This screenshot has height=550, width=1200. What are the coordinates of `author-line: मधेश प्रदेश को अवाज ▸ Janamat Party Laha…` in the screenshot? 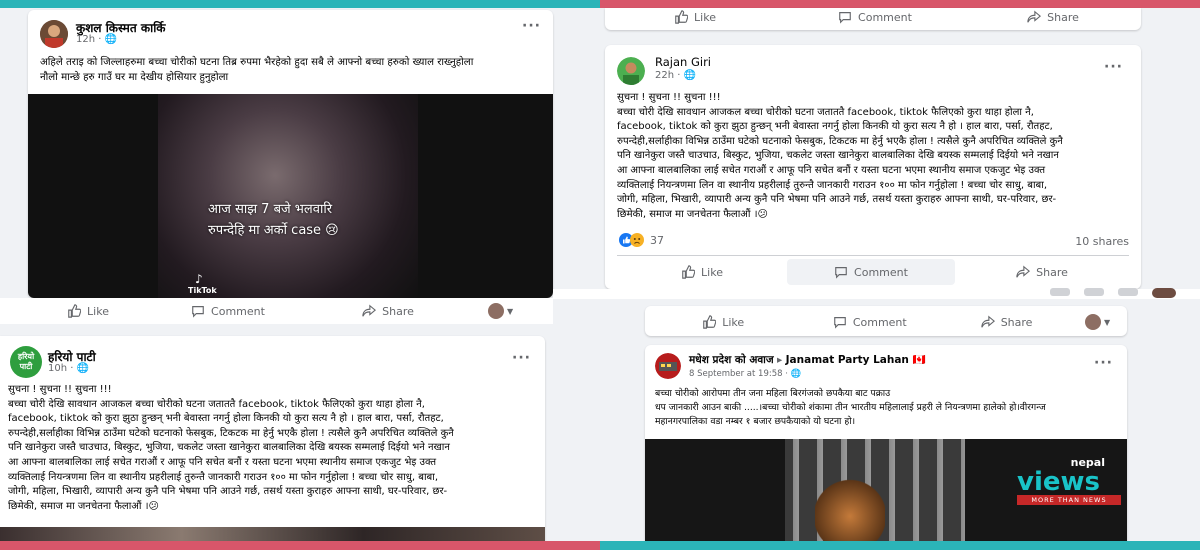 It's located at (807, 360).